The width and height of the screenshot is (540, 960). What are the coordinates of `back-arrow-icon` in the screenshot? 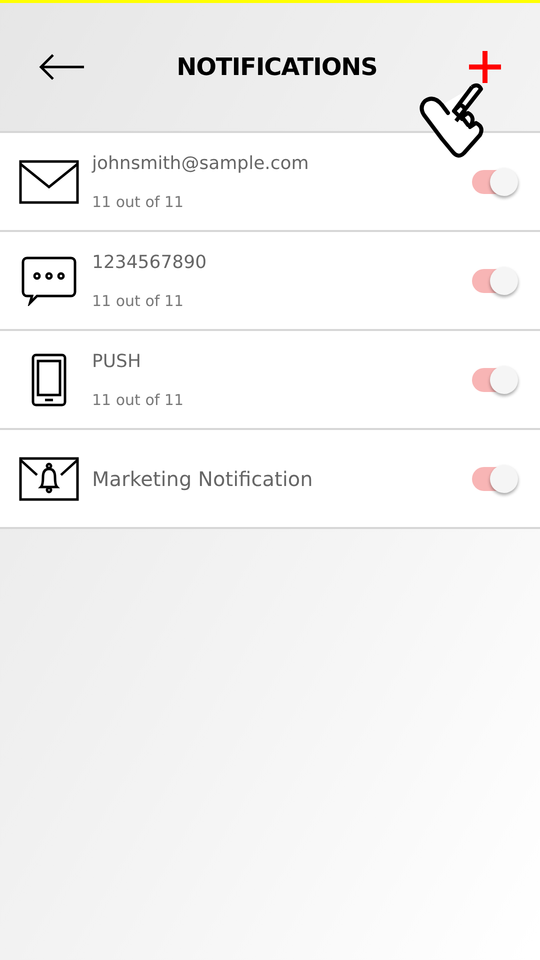 It's located at (62, 67).